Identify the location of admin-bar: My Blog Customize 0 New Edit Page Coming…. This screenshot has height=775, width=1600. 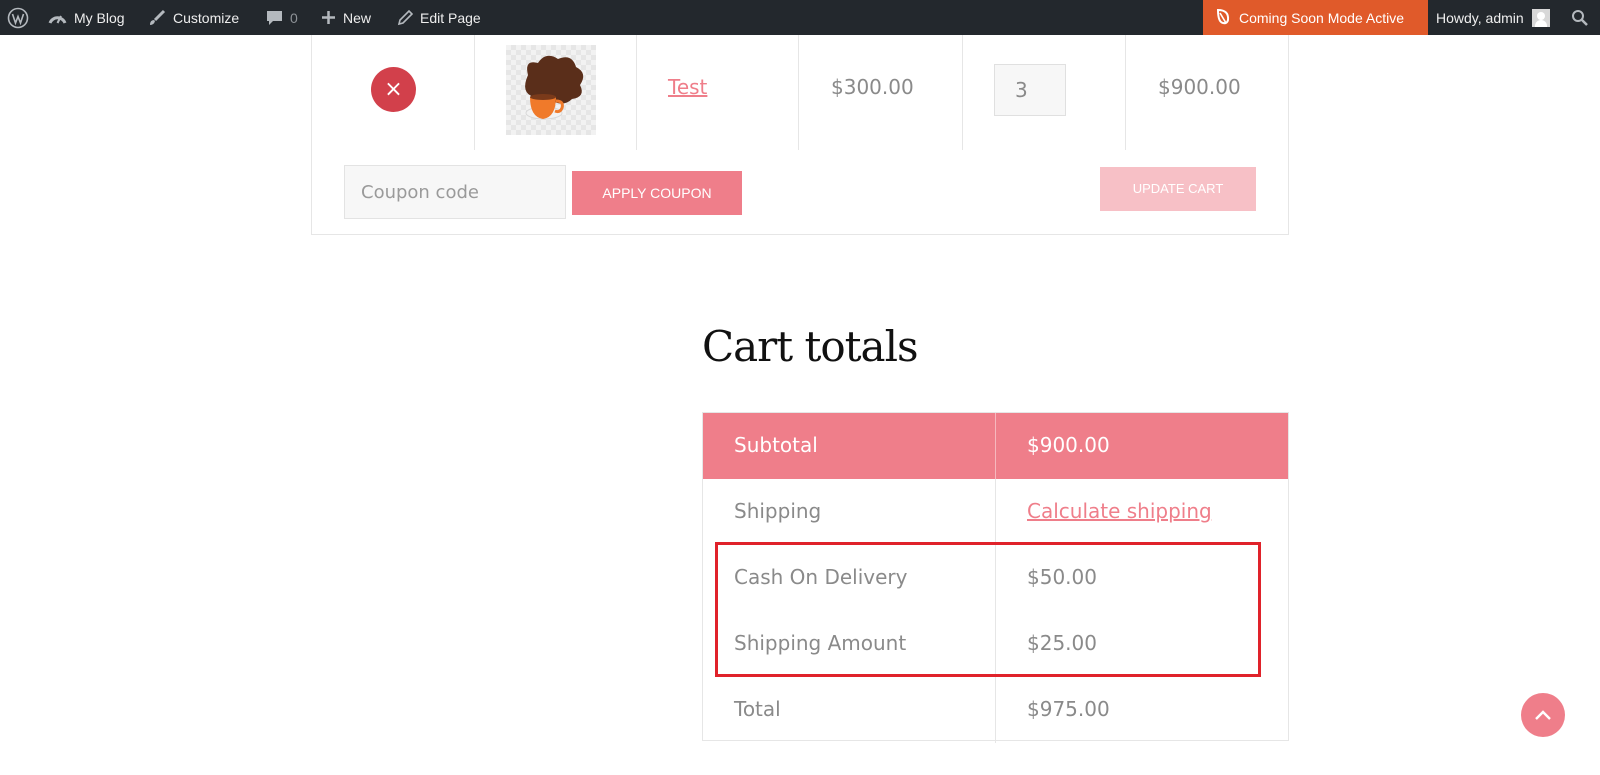
(800, 17).